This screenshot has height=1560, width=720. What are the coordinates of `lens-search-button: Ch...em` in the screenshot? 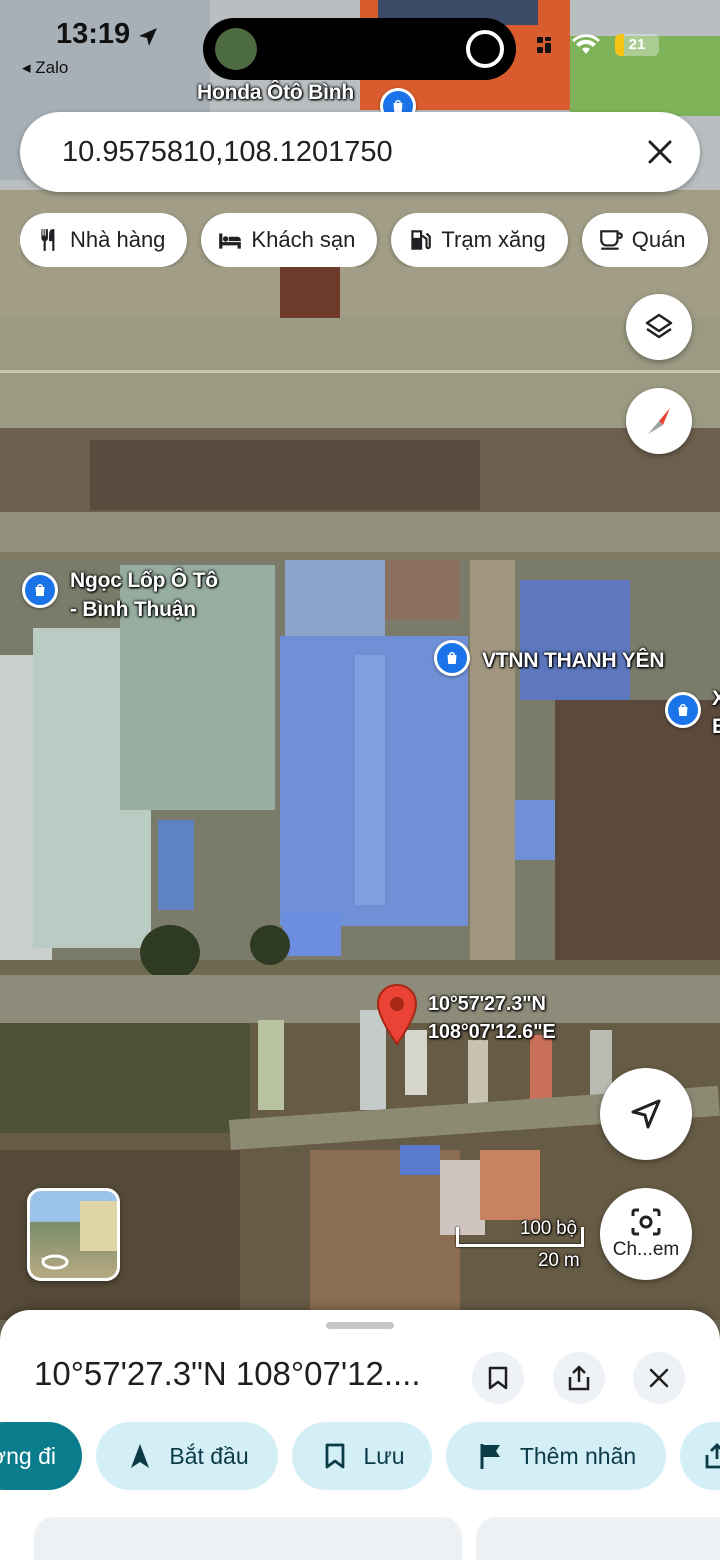 It's located at (646, 1234).